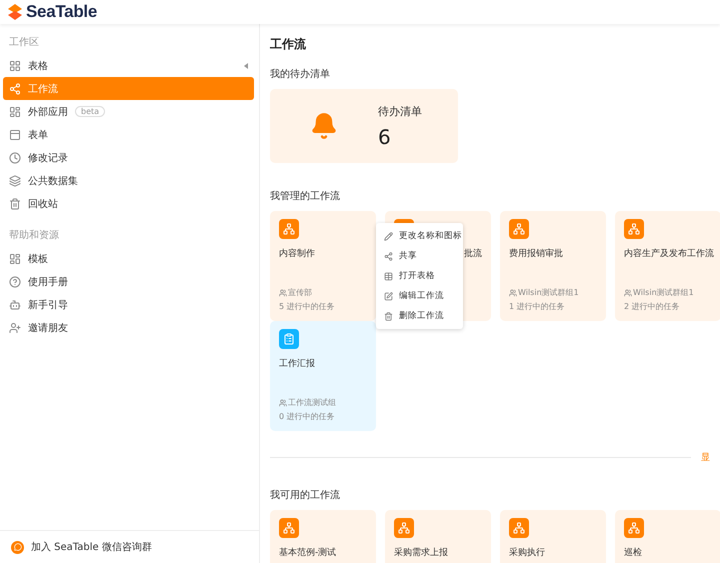  Describe the element at coordinates (527, 553) in the screenshot. I see `workflow-name: 采购执行` at that location.